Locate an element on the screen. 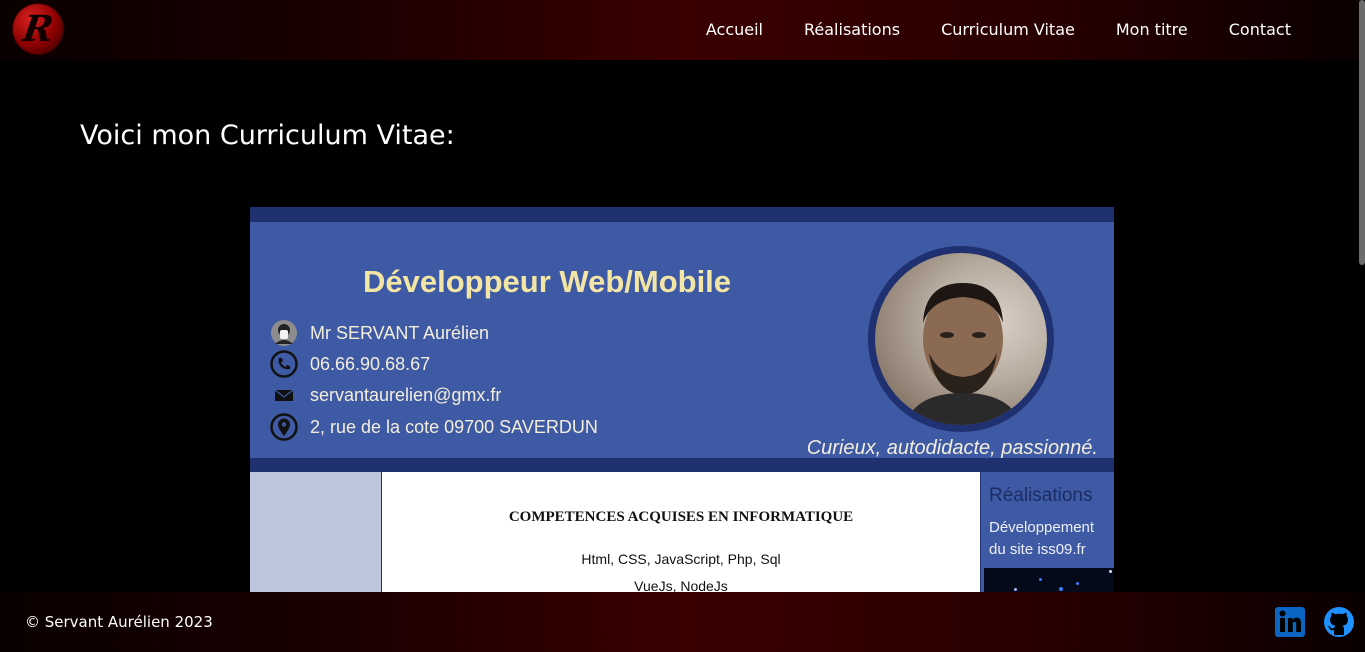 The image size is (1365, 652). linkedin-icon is located at coordinates (1290, 622).